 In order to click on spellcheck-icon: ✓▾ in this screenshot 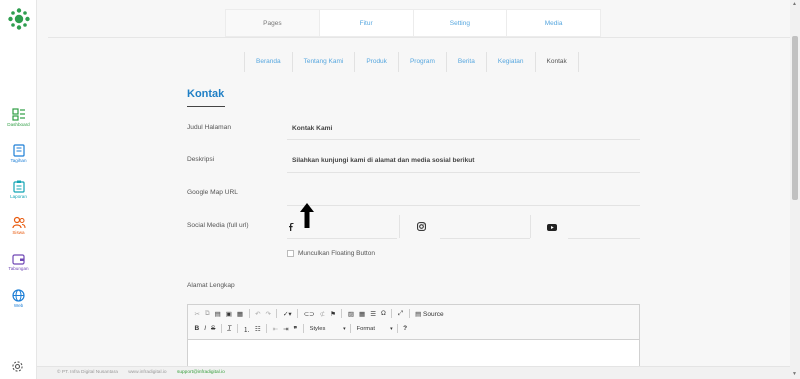, I will do `click(287, 314)`.